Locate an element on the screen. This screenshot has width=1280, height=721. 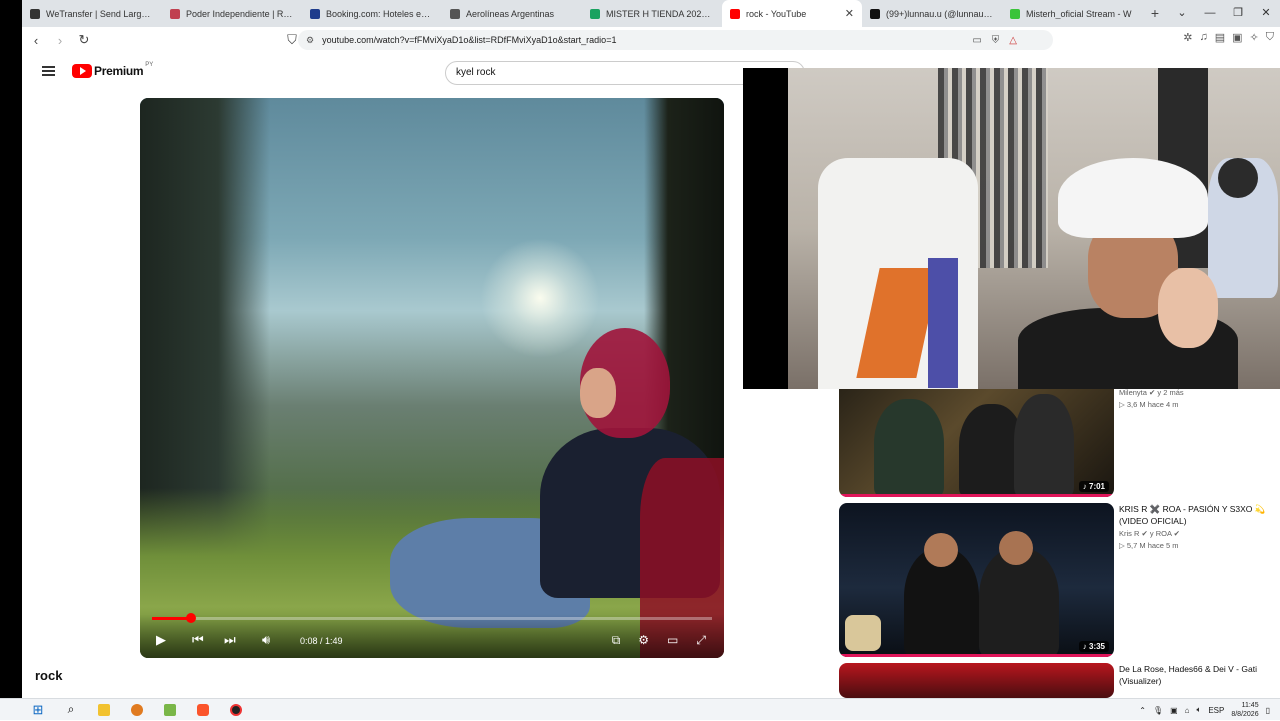
previous-icon: ⏮ is located at coordinates (198, 640).